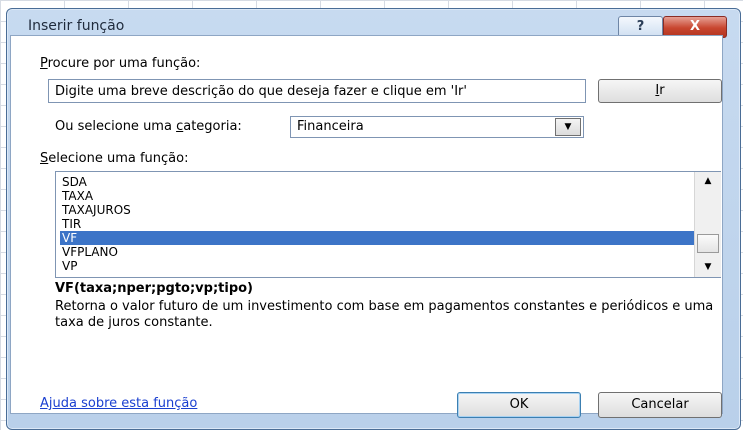  Describe the element at coordinates (377, 252) in the screenshot. I see `list-item: VFPLANO` at that location.